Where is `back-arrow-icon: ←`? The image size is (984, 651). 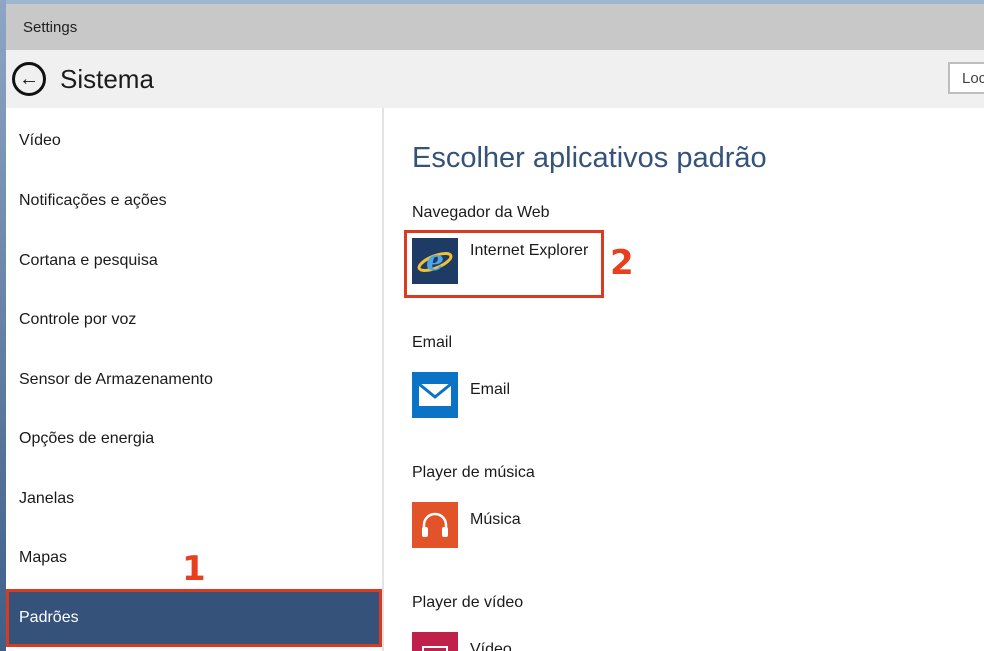
back-arrow-icon: ← is located at coordinates (29, 79).